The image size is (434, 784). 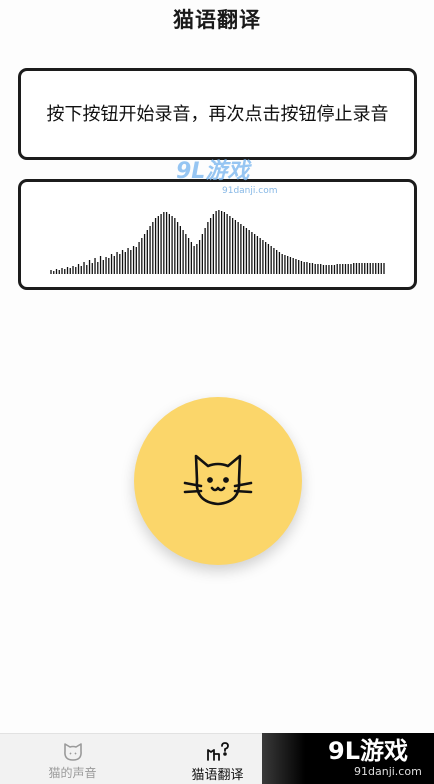 I want to click on cat-speak-icon, so click(x=217, y=751).